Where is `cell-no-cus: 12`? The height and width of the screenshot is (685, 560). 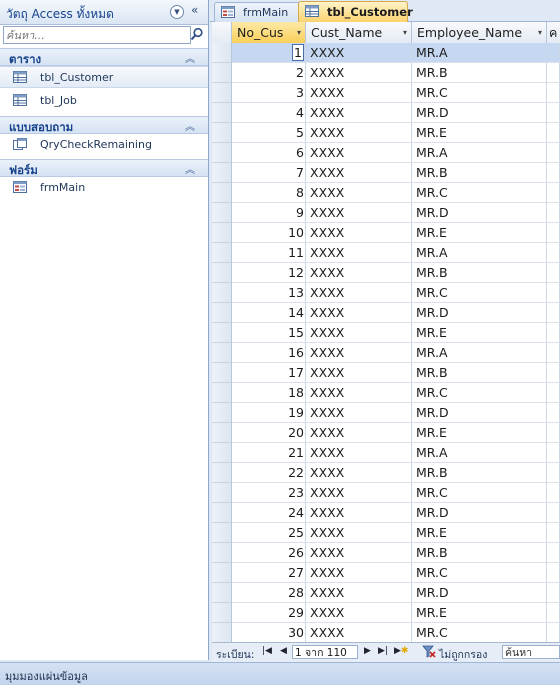 cell-no-cus: 12 is located at coordinates (269, 273).